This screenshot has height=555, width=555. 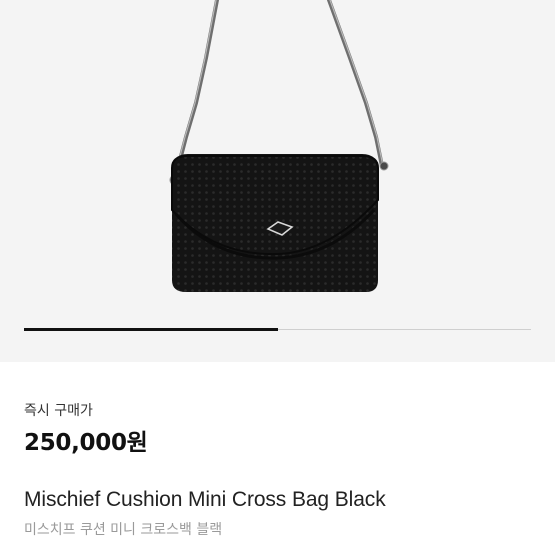 What do you see at coordinates (86, 443) in the screenshot?
I see `instant-buy-price: 250,000원` at bounding box center [86, 443].